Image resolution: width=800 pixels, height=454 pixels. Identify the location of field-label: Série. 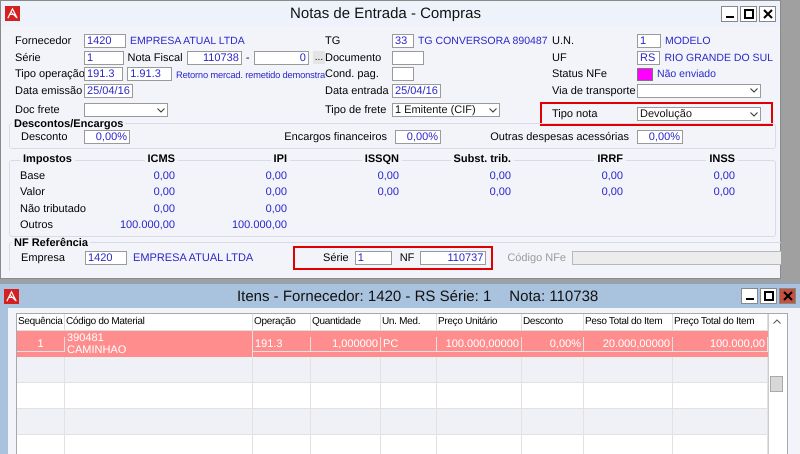
(336, 258).